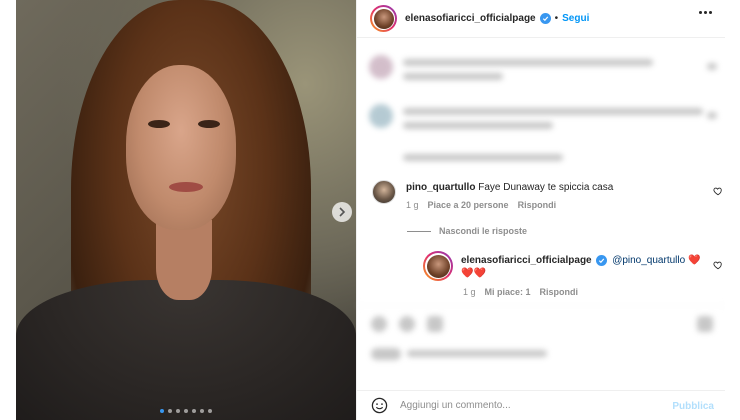 This screenshot has height=420, width=740. What do you see at coordinates (468, 205) in the screenshot?
I see `comment-likes: Piace a 20 persone` at bounding box center [468, 205].